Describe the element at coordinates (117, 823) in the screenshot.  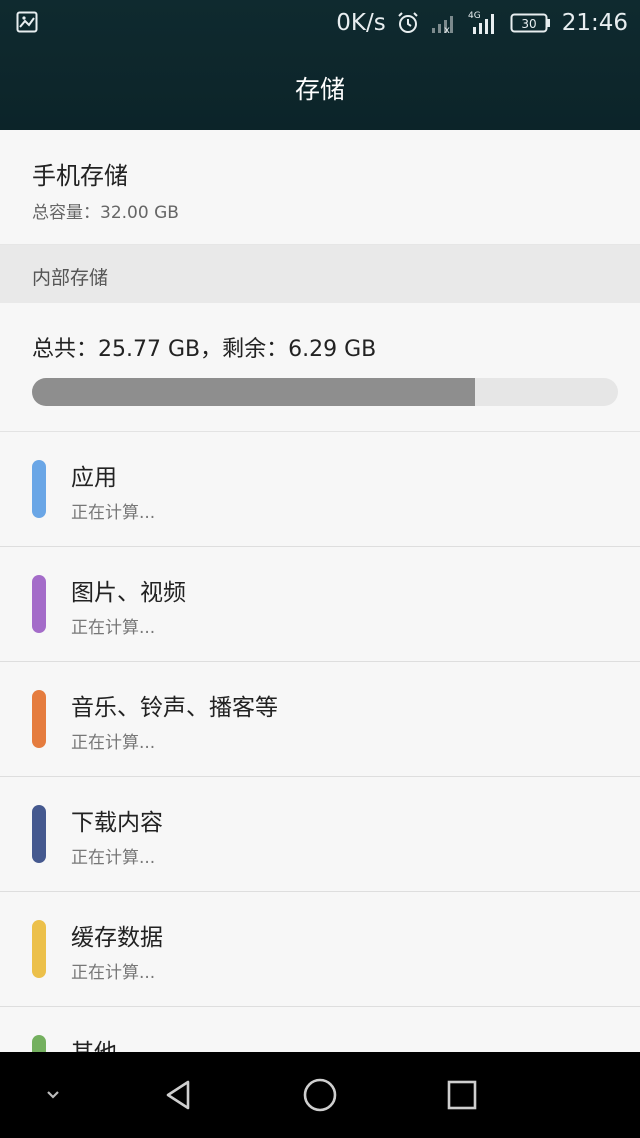
I see `category-label: 下载内容` at that location.